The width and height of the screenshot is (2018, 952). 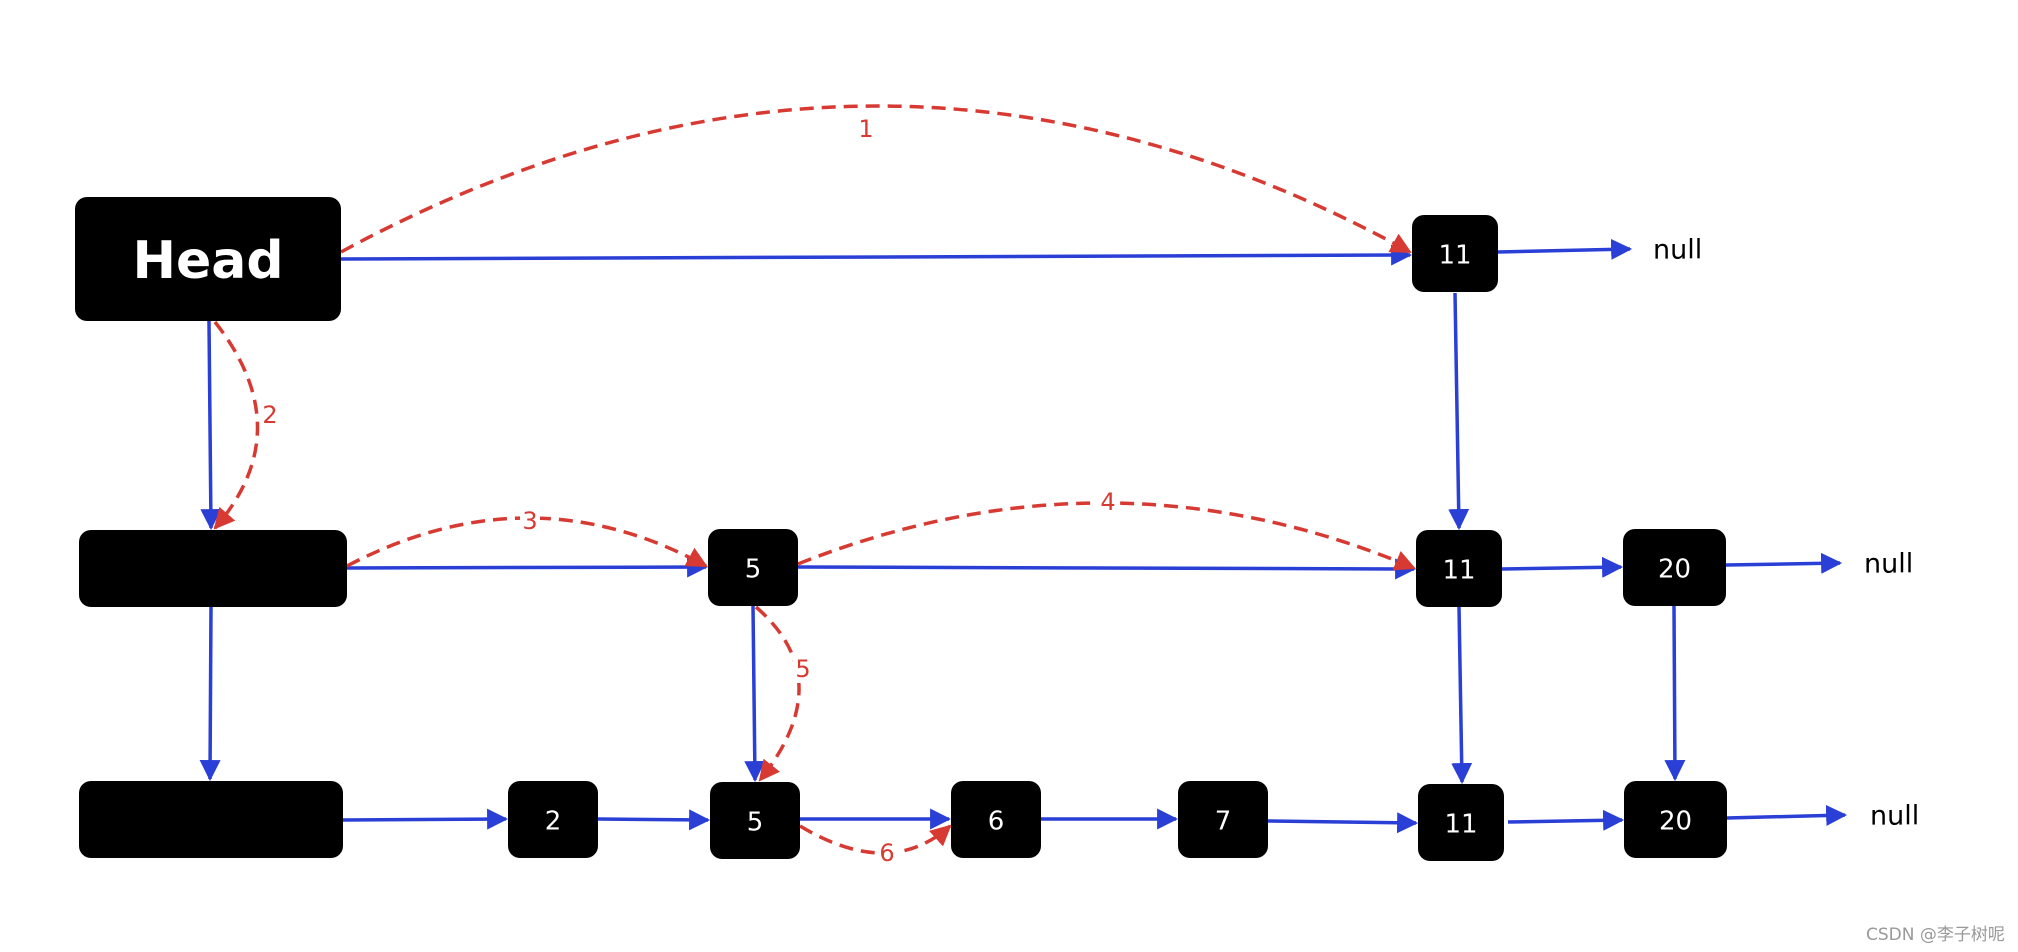 I want to click on search-step-6-label: 6, so click(x=886, y=853).